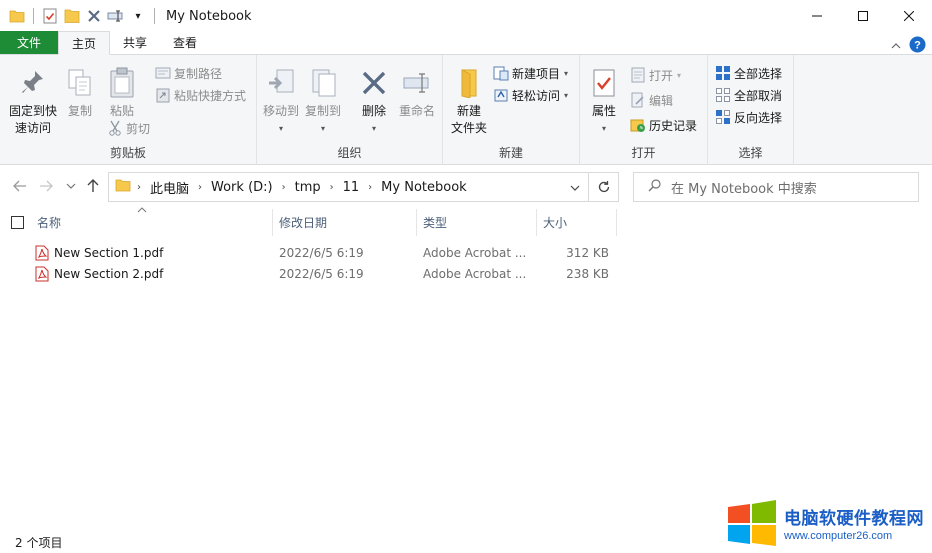  I want to click on breadcrumb-my-notebook: My Notebook, so click(424, 187).